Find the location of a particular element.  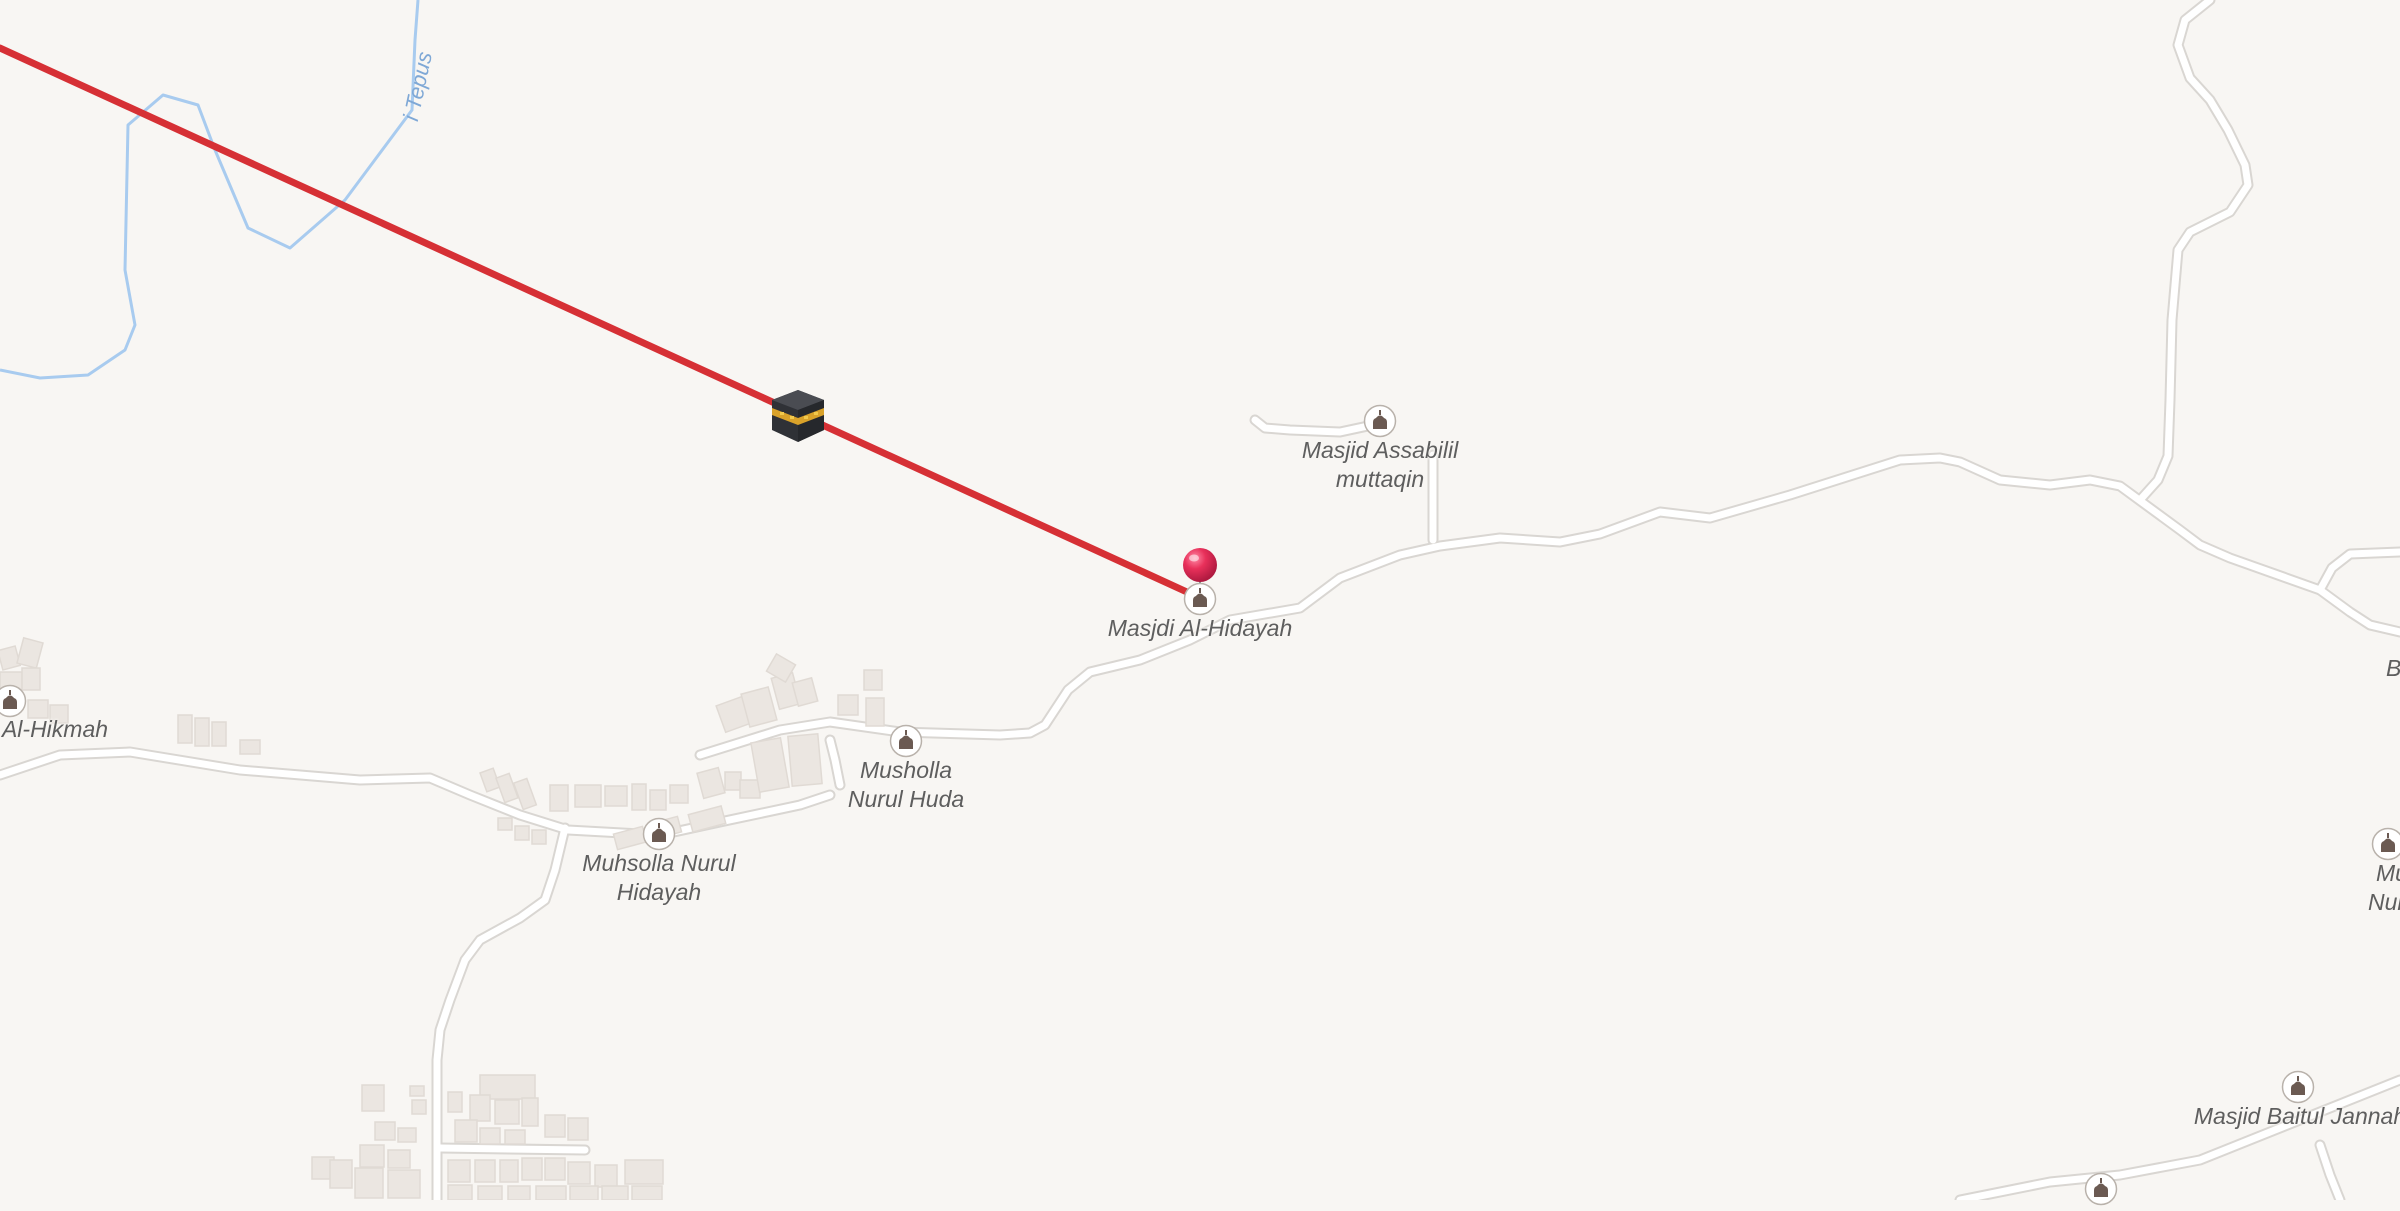

poi-label-line: Muhsolla Nurul is located at coordinates (658, 863).